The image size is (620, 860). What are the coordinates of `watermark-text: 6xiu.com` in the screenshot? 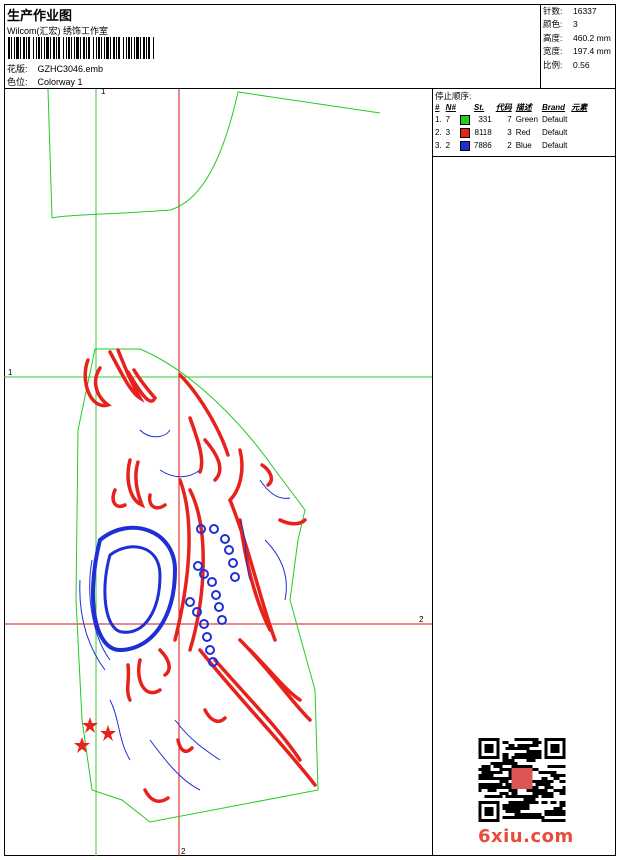 It's located at (526, 836).